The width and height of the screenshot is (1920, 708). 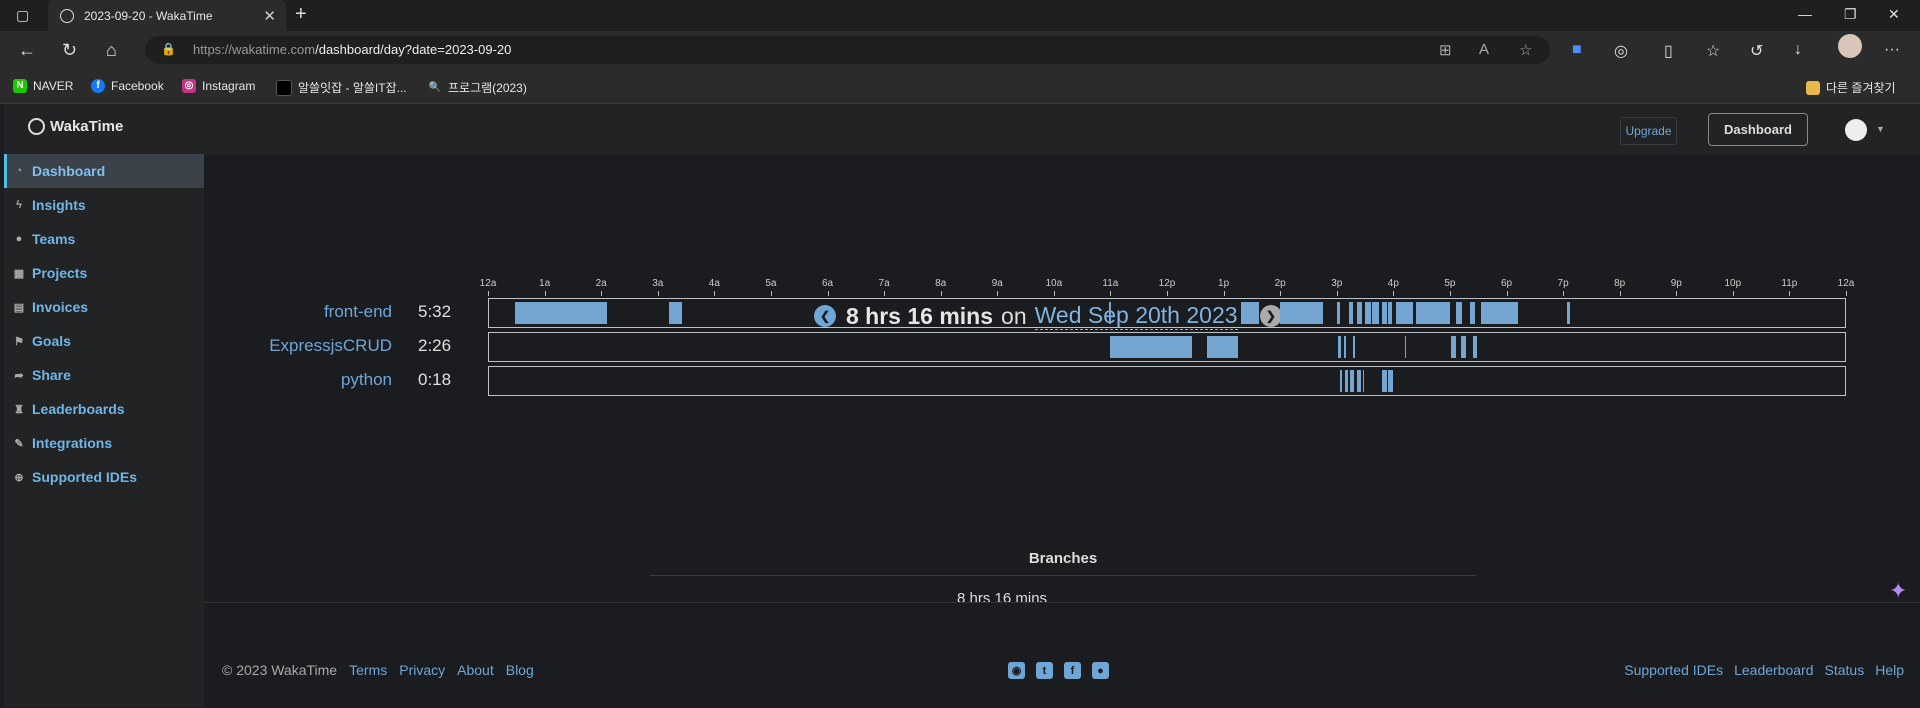 I want to click on sidebar-item-dashboard: ◔ Dashboard, so click(x=104, y=171).